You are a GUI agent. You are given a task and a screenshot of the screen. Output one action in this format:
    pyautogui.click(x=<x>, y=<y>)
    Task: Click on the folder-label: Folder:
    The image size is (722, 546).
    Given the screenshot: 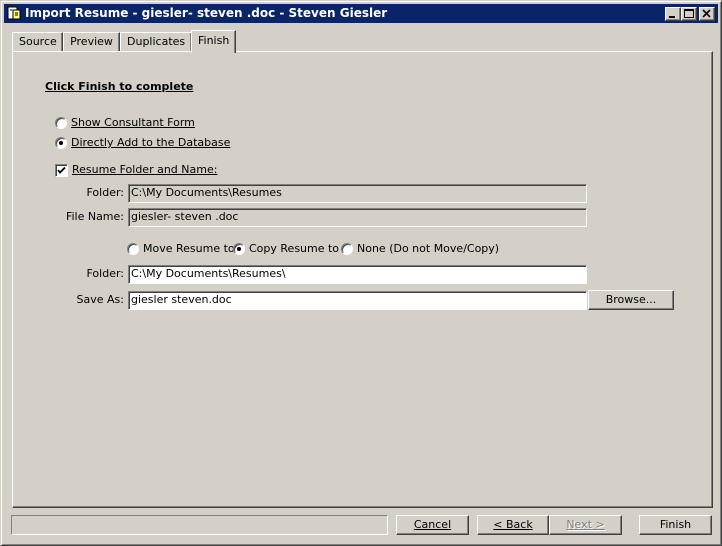 What is the action you would take?
    pyautogui.click(x=105, y=192)
    